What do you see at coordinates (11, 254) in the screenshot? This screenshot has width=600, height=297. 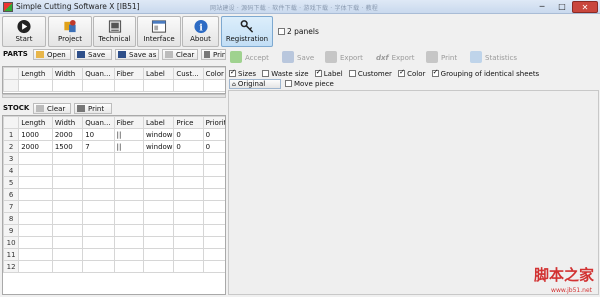 I see `row-number: 11` at bounding box center [11, 254].